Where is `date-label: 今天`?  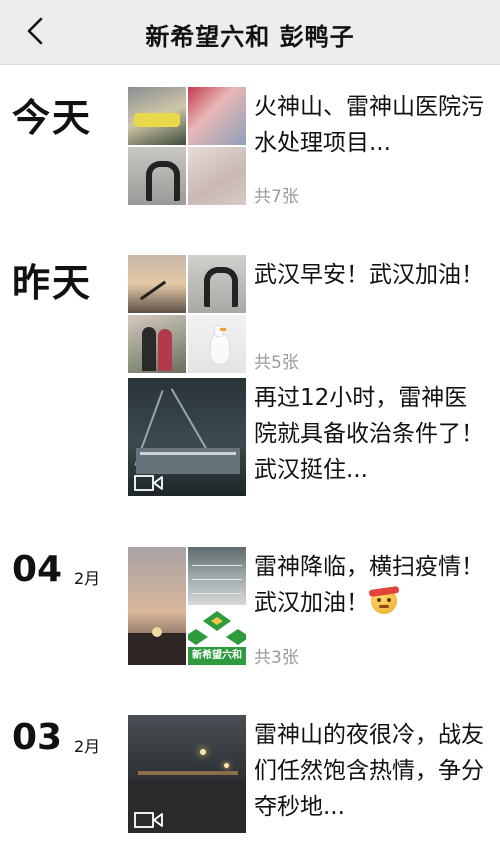
date-label: 今天 is located at coordinates (52, 118).